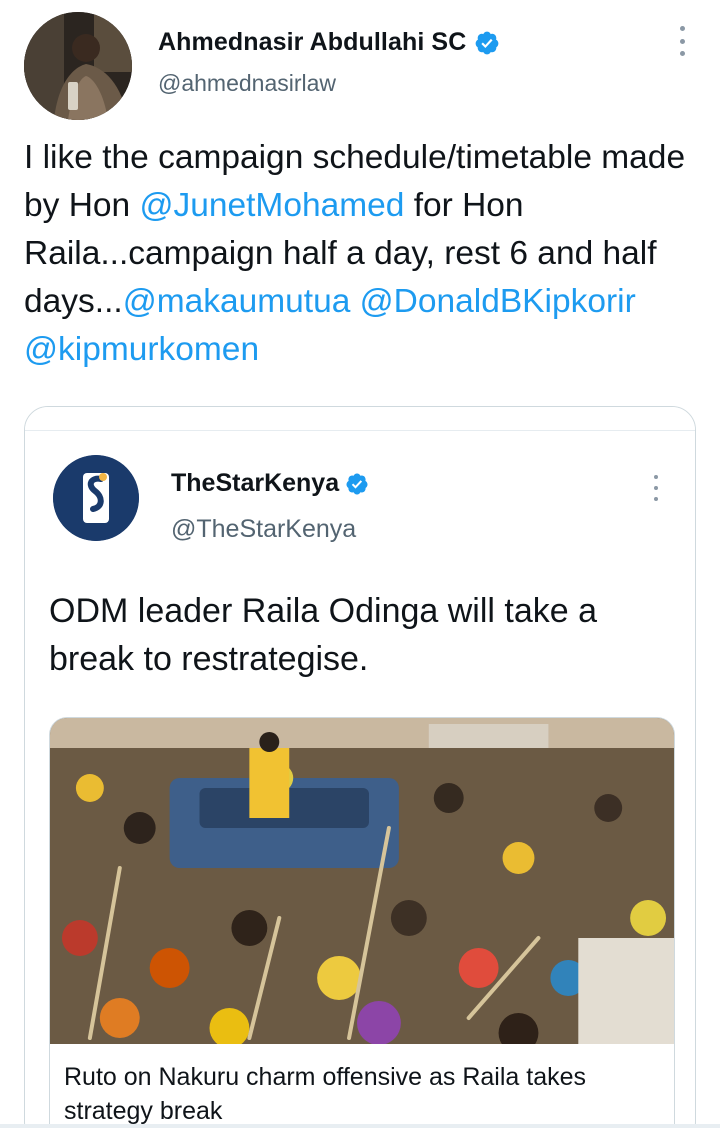 The width and height of the screenshot is (720, 1128). Describe the element at coordinates (354, 301) in the screenshot. I see `tweet-text-part` at that location.